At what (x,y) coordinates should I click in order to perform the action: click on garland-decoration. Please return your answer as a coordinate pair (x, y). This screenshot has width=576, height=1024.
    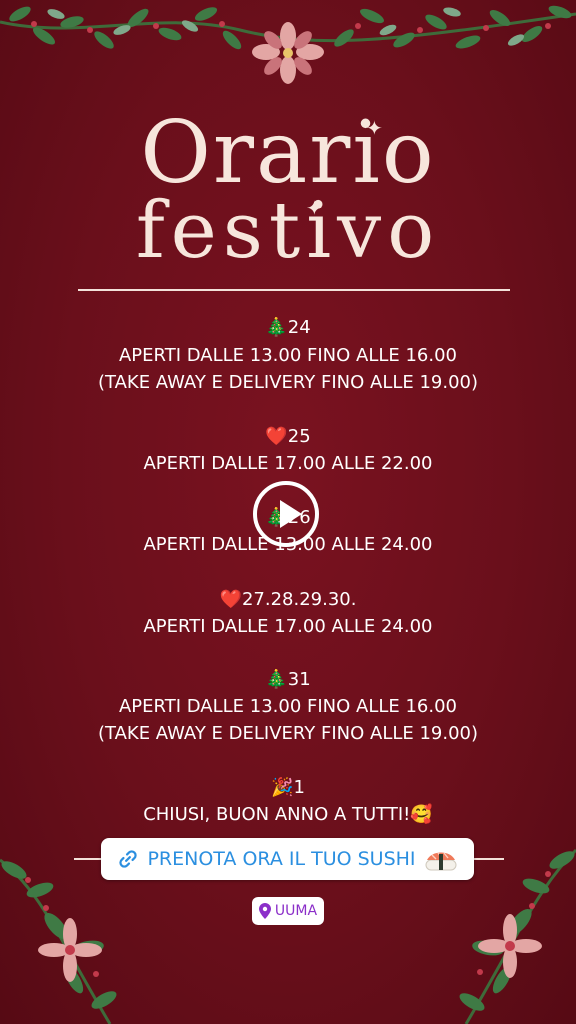
    Looking at the image, I should click on (288, 27).